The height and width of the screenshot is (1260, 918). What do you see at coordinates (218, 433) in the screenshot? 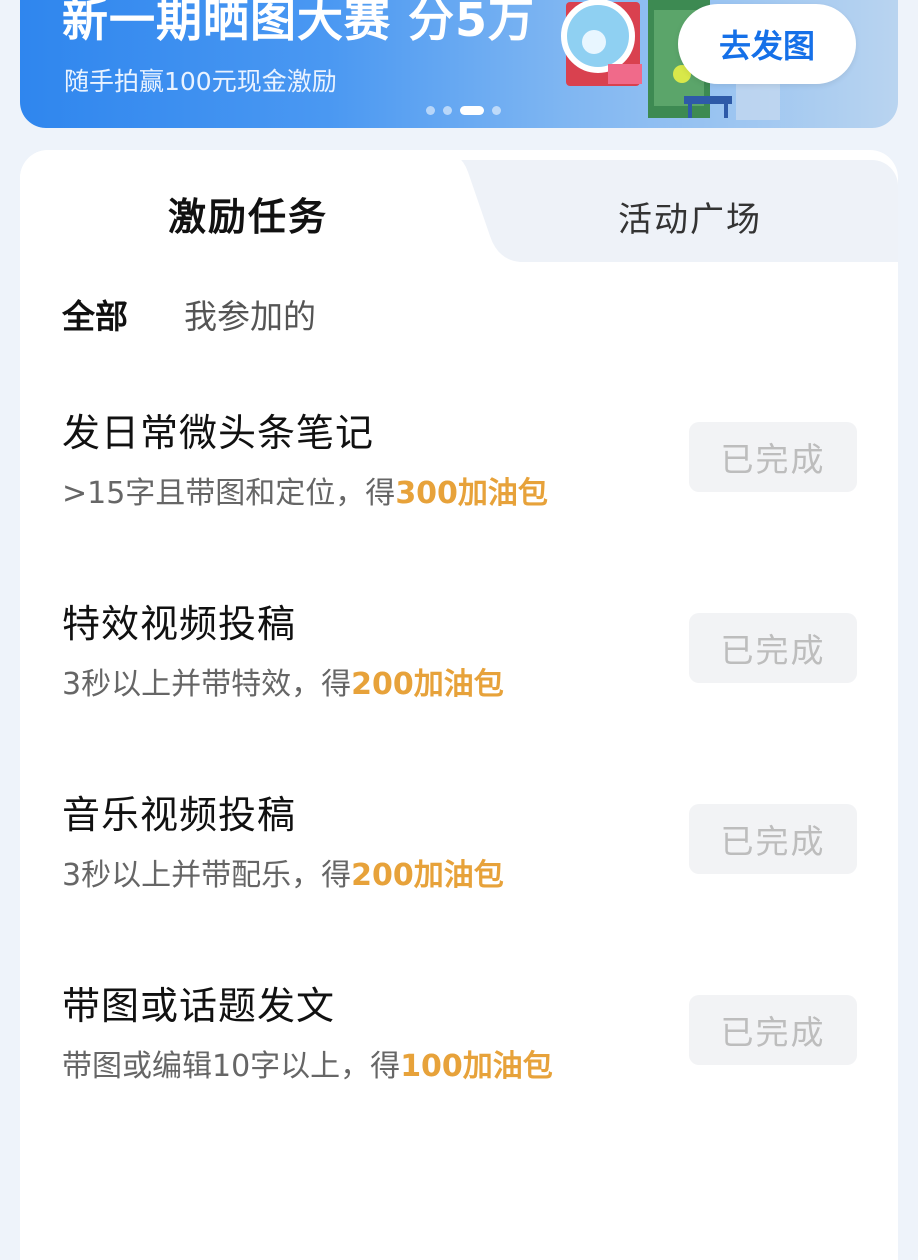
I see `task-title: 发日常微头条笔记` at bounding box center [218, 433].